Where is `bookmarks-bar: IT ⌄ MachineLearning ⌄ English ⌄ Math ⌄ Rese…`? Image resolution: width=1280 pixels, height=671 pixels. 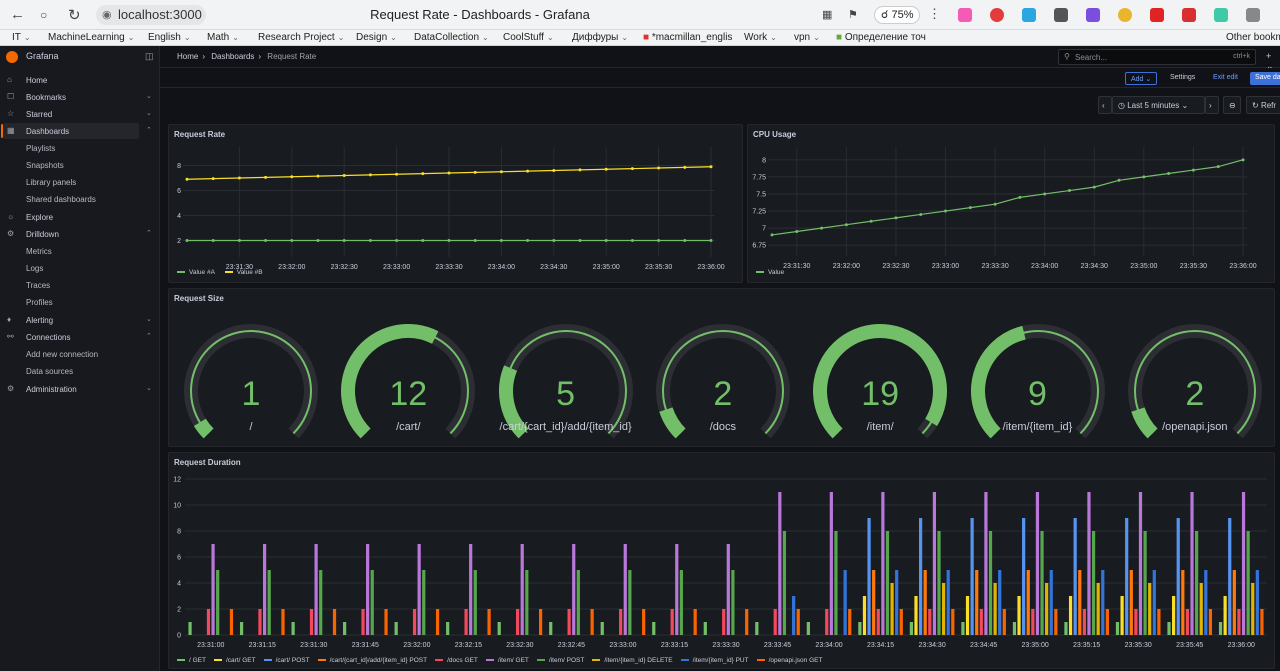 bookmarks-bar: IT ⌄ MachineLearning ⌄ English ⌄ Math ⌄ Rese… is located at coordinates (640, 38).